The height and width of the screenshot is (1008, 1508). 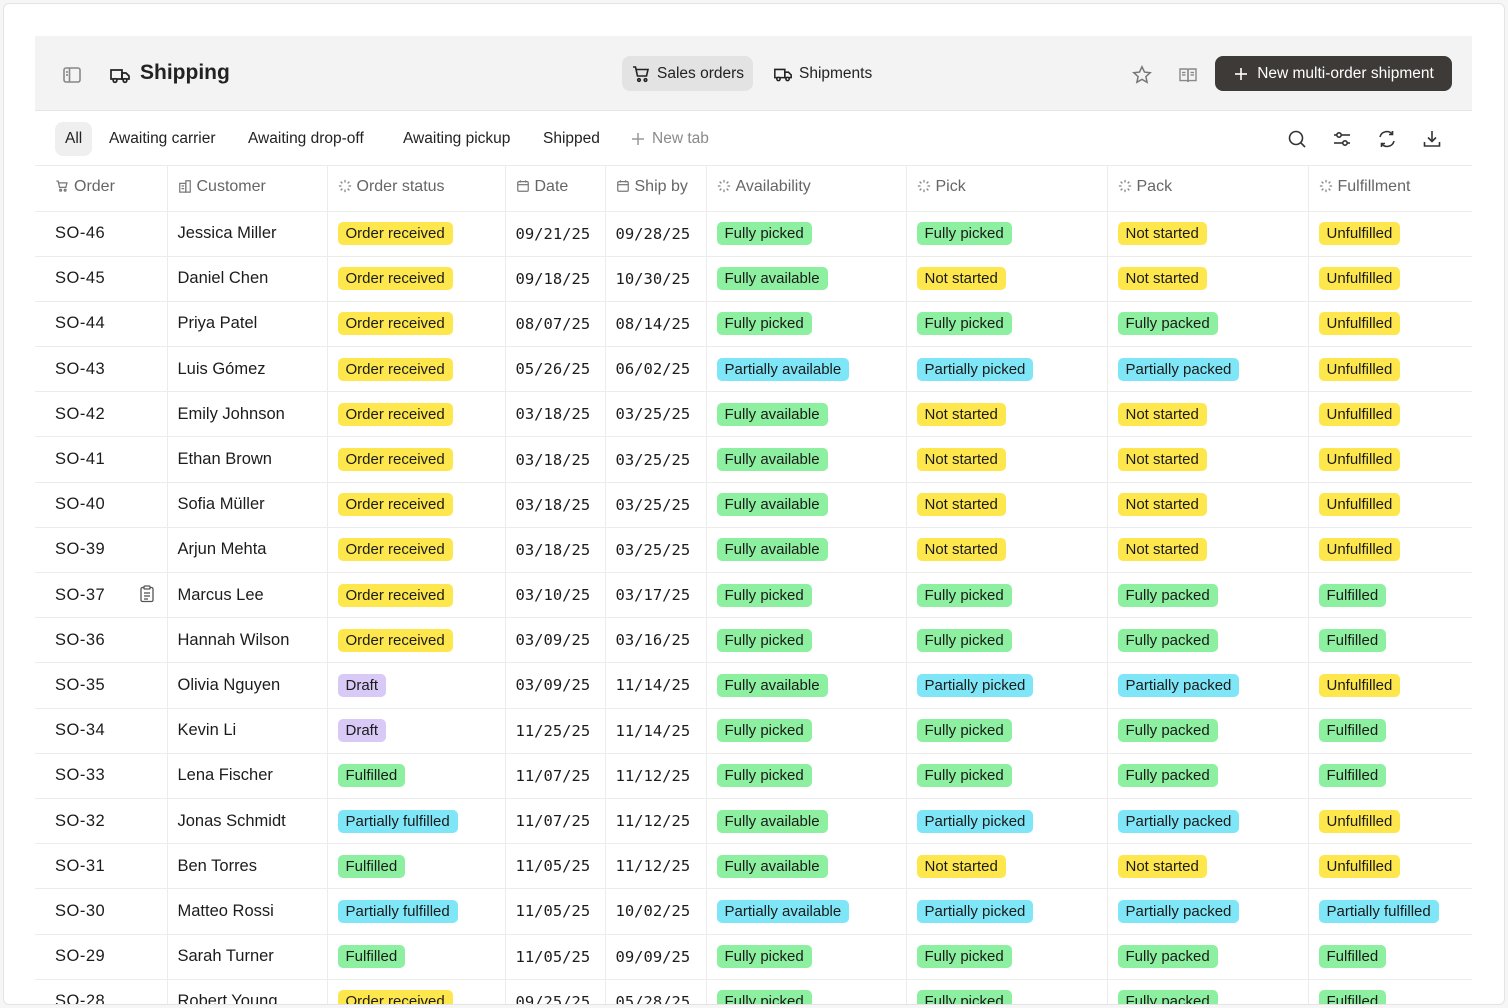 I want to click on column-header-ship-by: Ship by, so click(x=656, y=189).